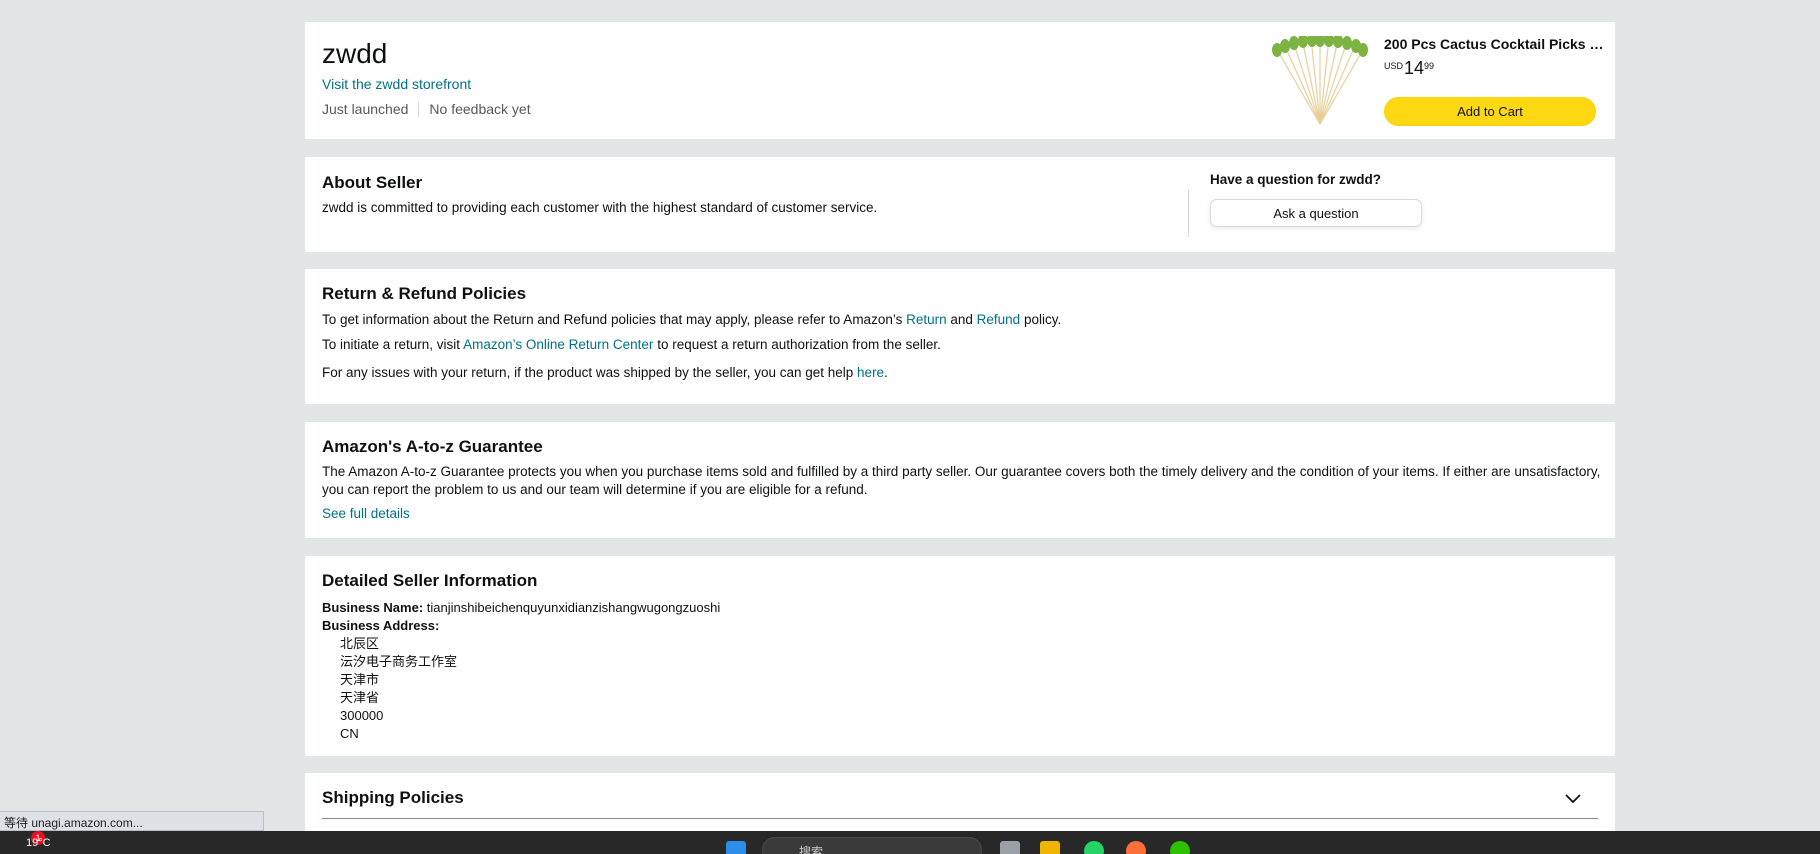 The width and height of the screenshot is (1820, 854). What do you see at coordinates (362, 715) in the screenshot?
I see `address-line: 300000` at bounding box center [362, 715].